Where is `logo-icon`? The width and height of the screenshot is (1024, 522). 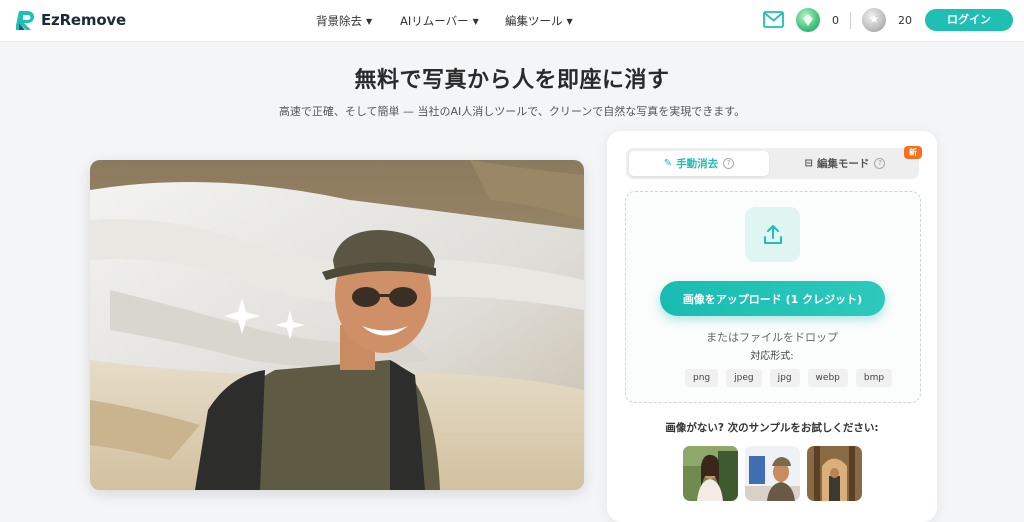 logo-icon is located at coordinates (25, 20).